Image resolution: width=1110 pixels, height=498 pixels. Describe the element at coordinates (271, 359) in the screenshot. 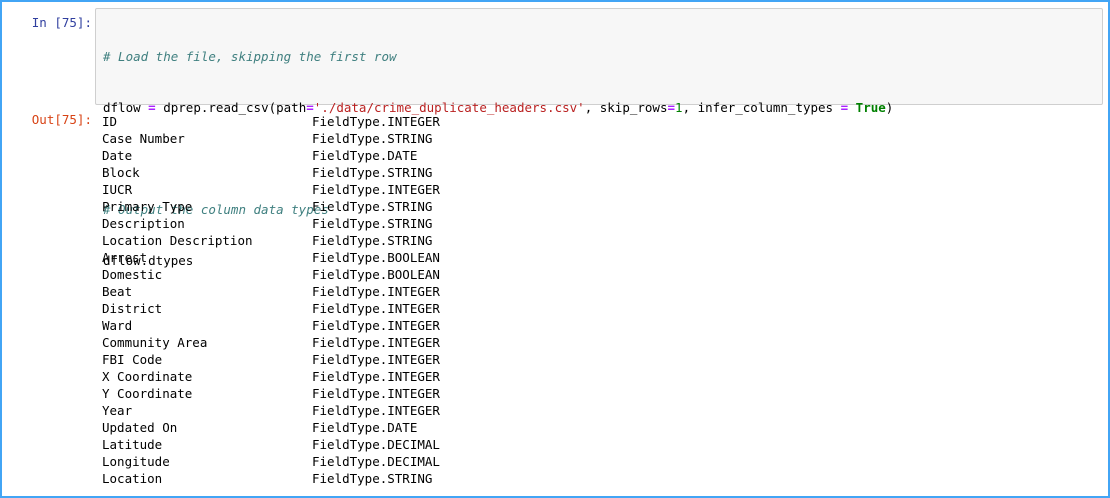

I see `output-row: FBI Code FieldType.INTEGER` at that location.